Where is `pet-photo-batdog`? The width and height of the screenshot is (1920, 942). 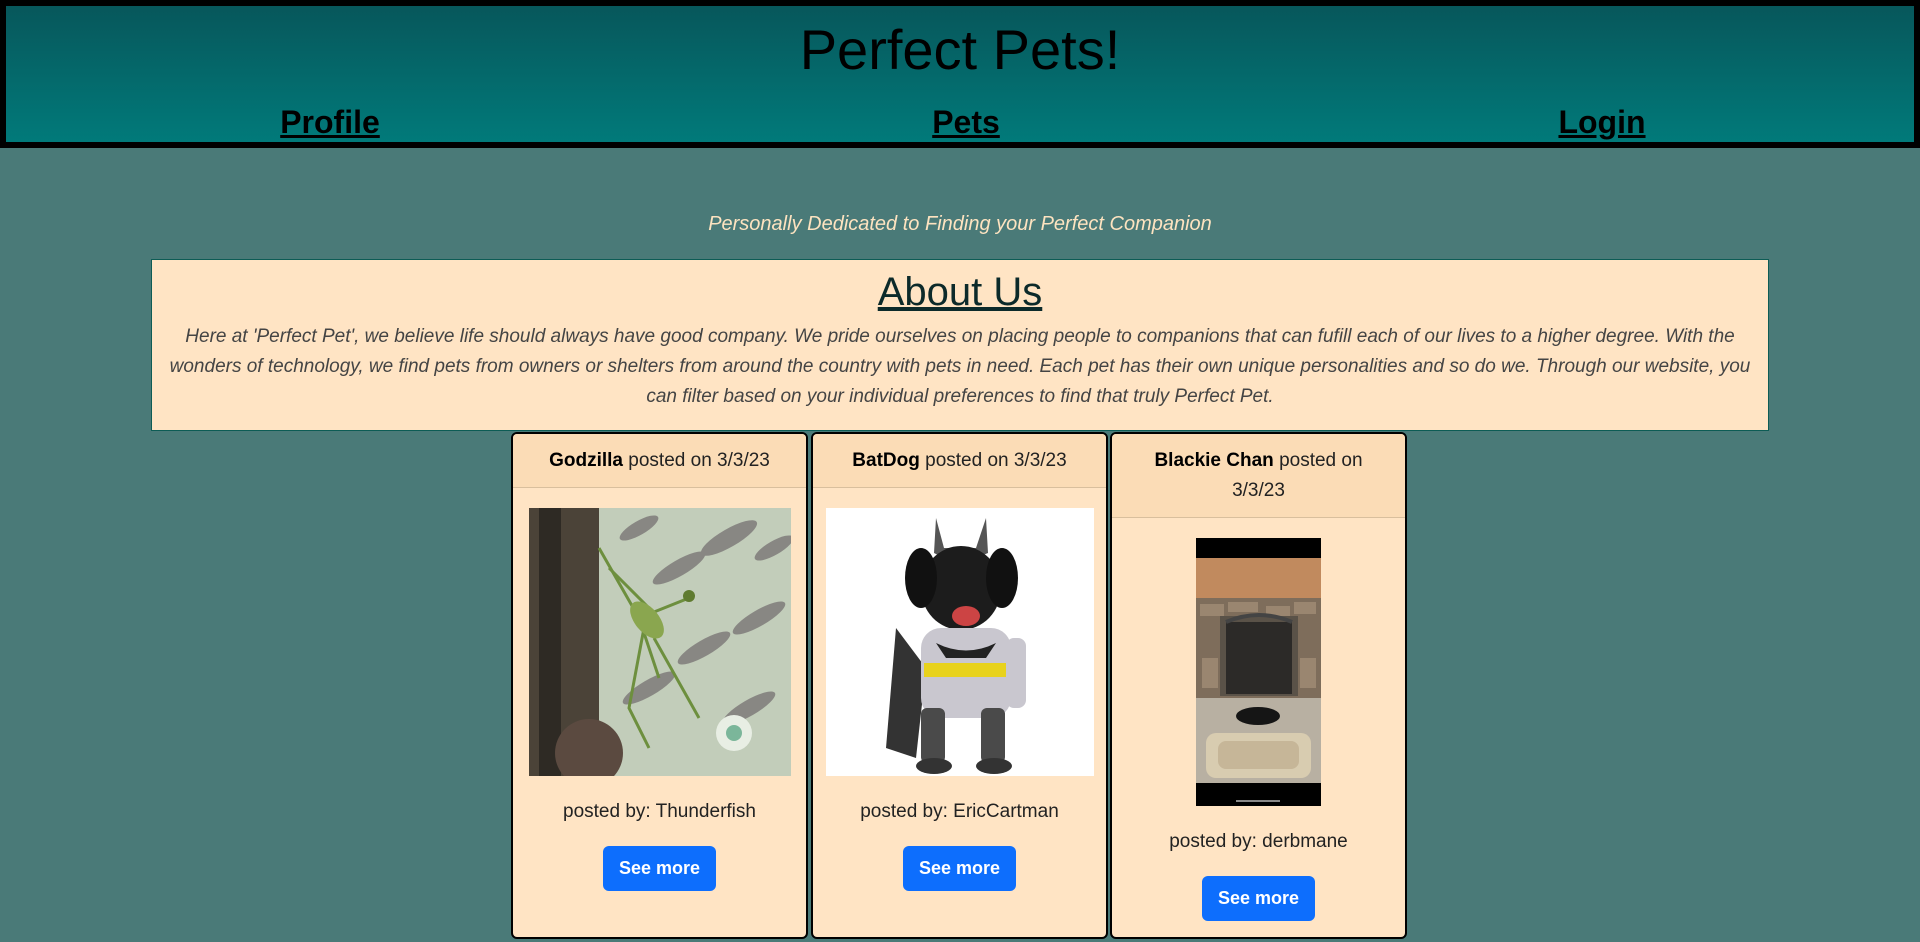 pet-photo-batdog is located at coordinates (959, 642).